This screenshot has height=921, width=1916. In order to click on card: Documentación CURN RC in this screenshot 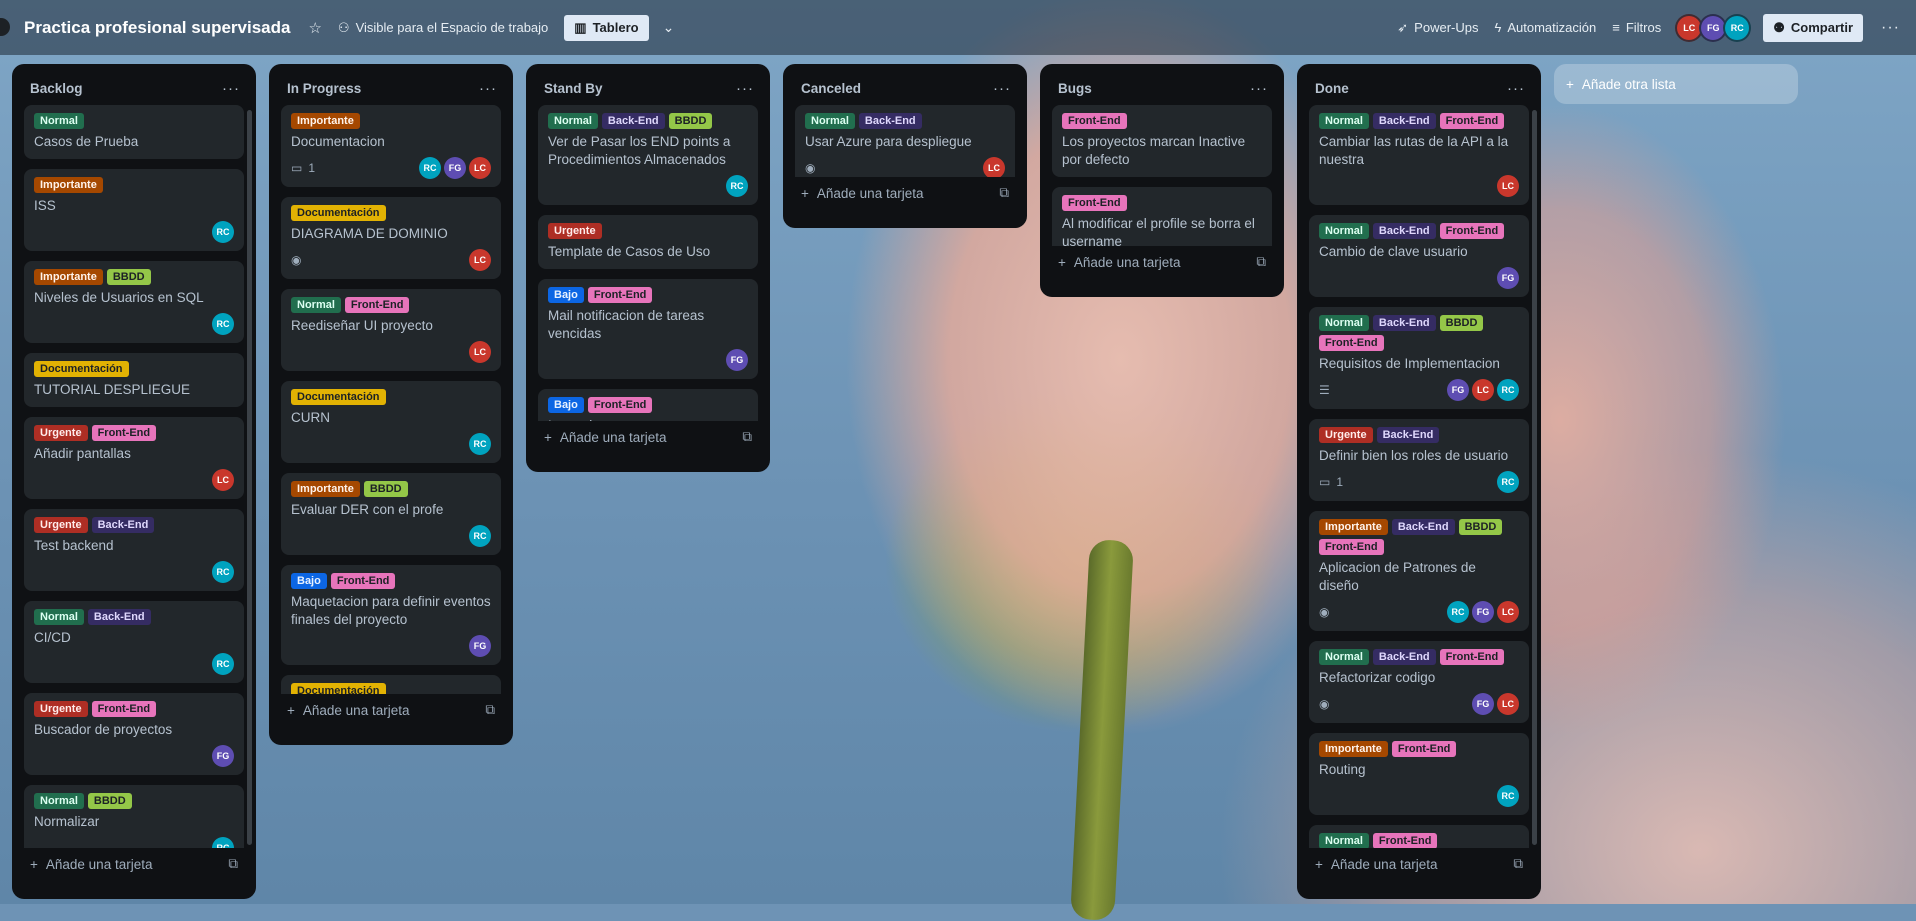, I will do `click(391, 422)`.